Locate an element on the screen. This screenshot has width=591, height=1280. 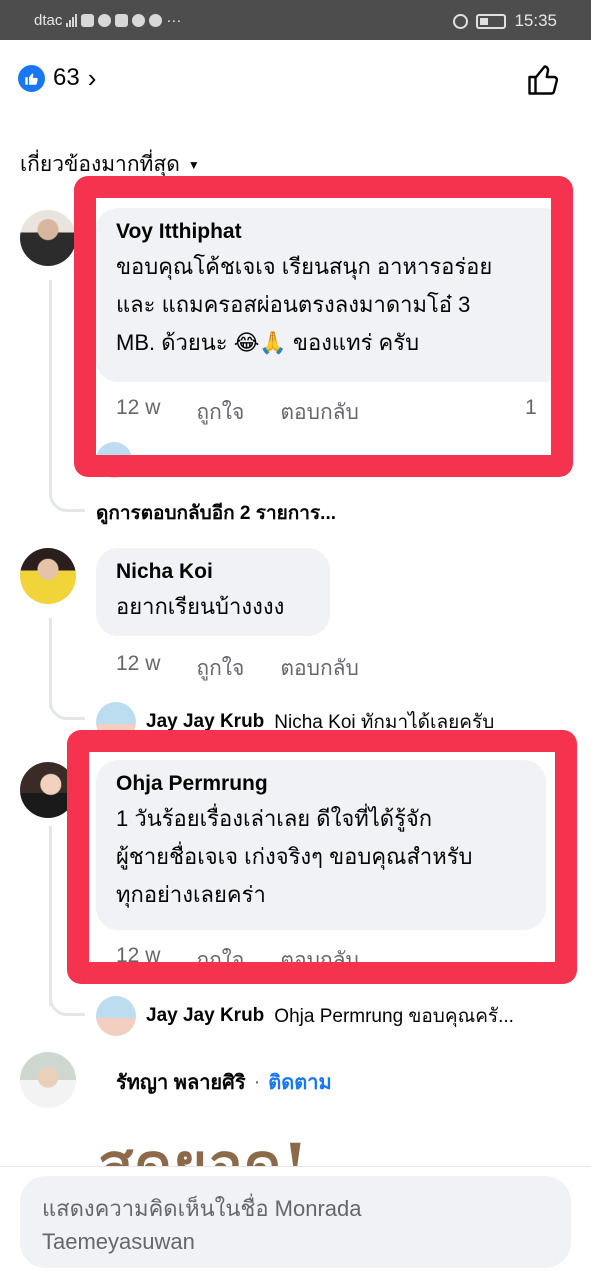
comment-author: Nicha Koi is located at coordinates (213, 572).